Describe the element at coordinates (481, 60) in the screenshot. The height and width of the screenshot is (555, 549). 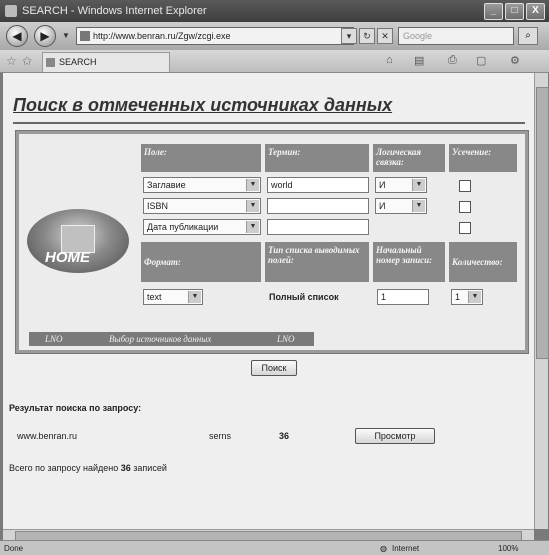
I see `page-menu-icon: ▢` at that location.